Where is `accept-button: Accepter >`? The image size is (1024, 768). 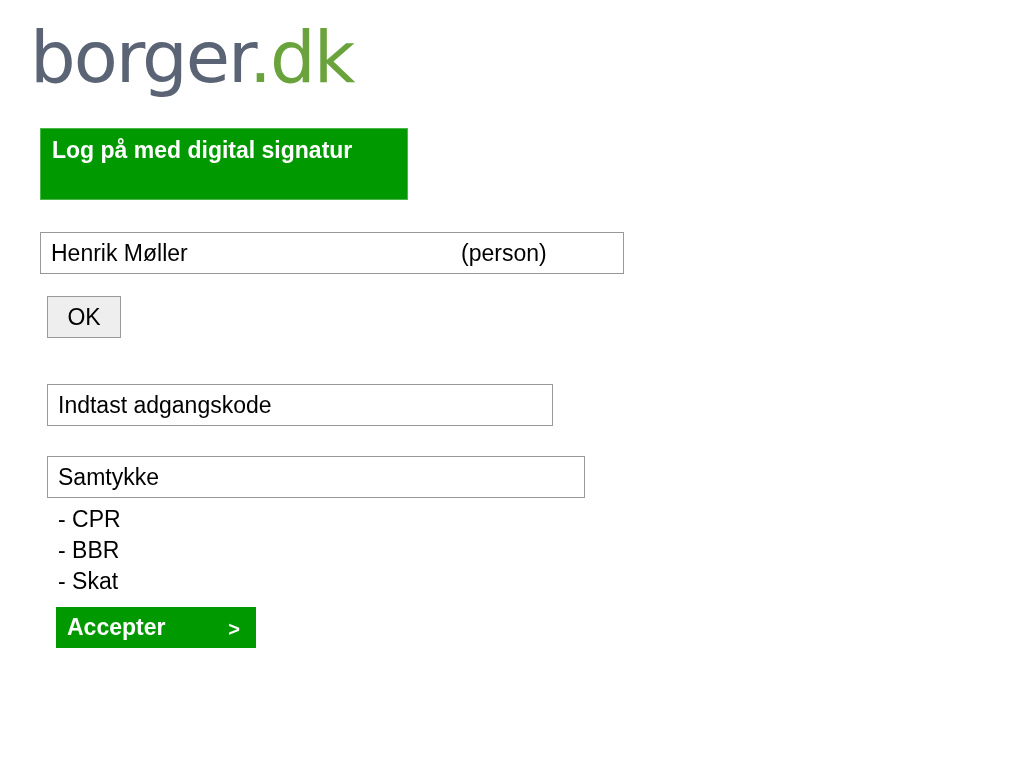
accept-button: Accepter > is located at coordinates (156, 627).